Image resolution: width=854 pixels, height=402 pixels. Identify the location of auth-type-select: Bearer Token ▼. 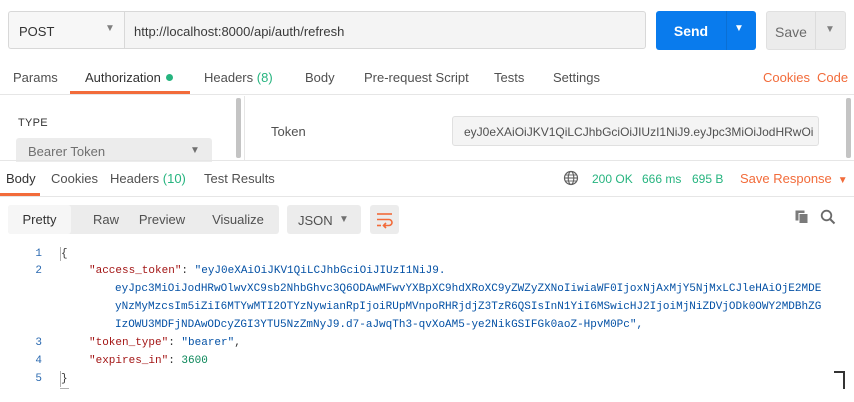
(114, 150).